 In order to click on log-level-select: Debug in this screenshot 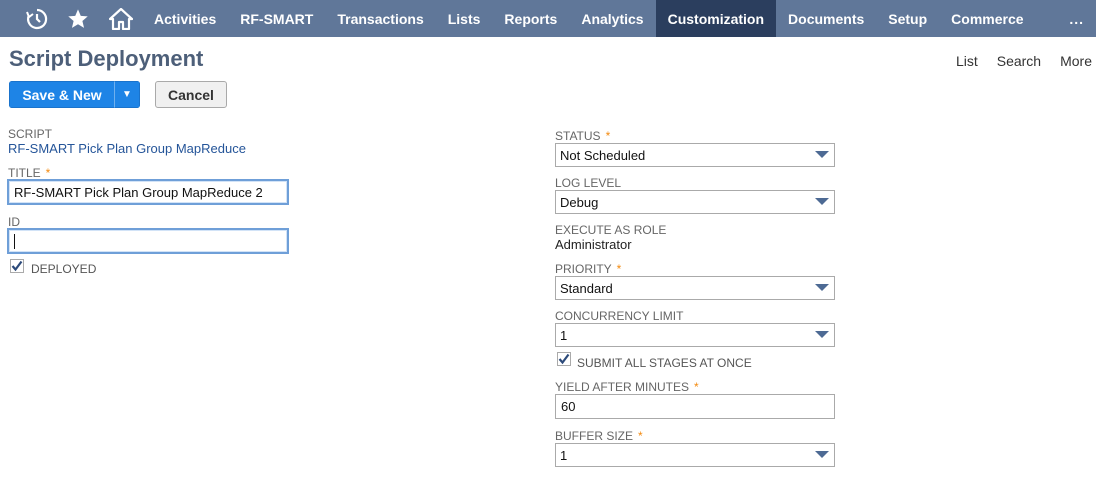, I will do `click(695, 202)`.